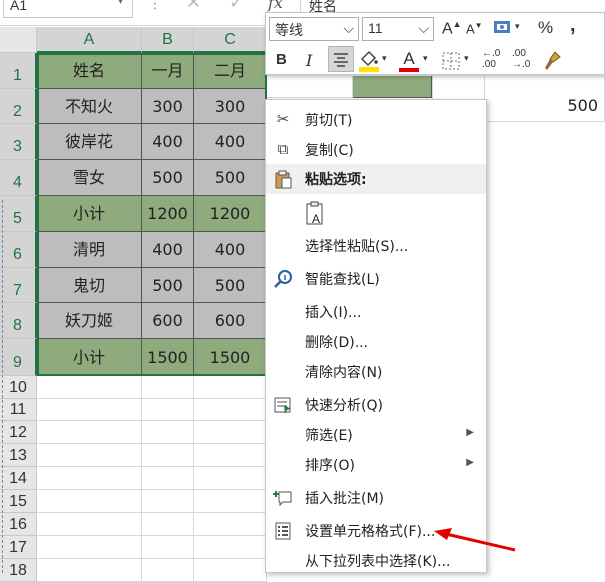  Describe the element at coordinates (89, 178) in the screenshot. I see `cell-a4: 雪女` at that location.